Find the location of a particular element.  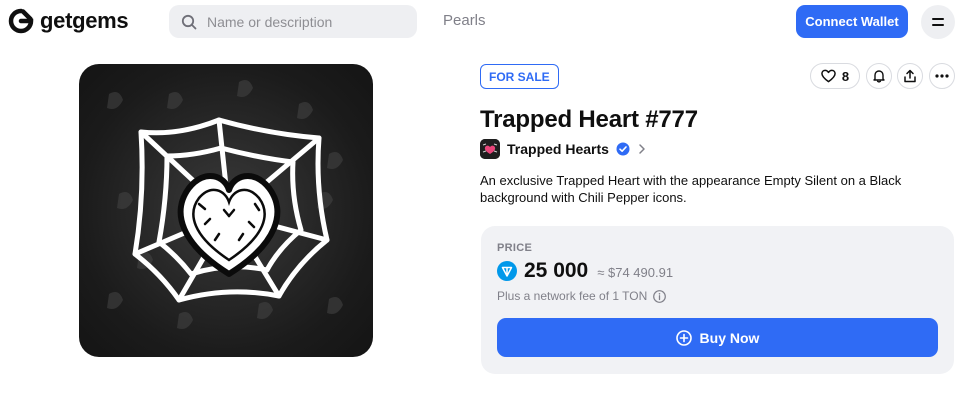

logo-text: getgems is located at coordinates (84, 20).